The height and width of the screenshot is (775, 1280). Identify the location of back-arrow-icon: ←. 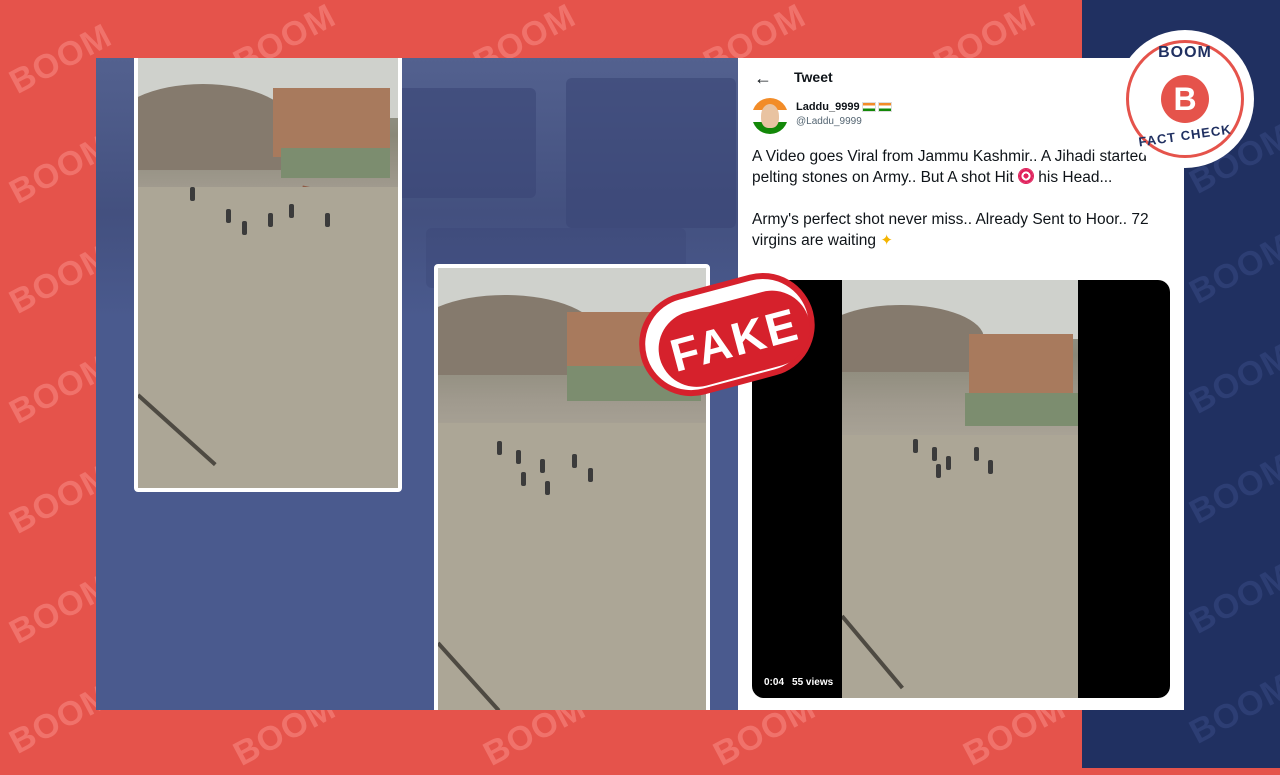
(763, 78).